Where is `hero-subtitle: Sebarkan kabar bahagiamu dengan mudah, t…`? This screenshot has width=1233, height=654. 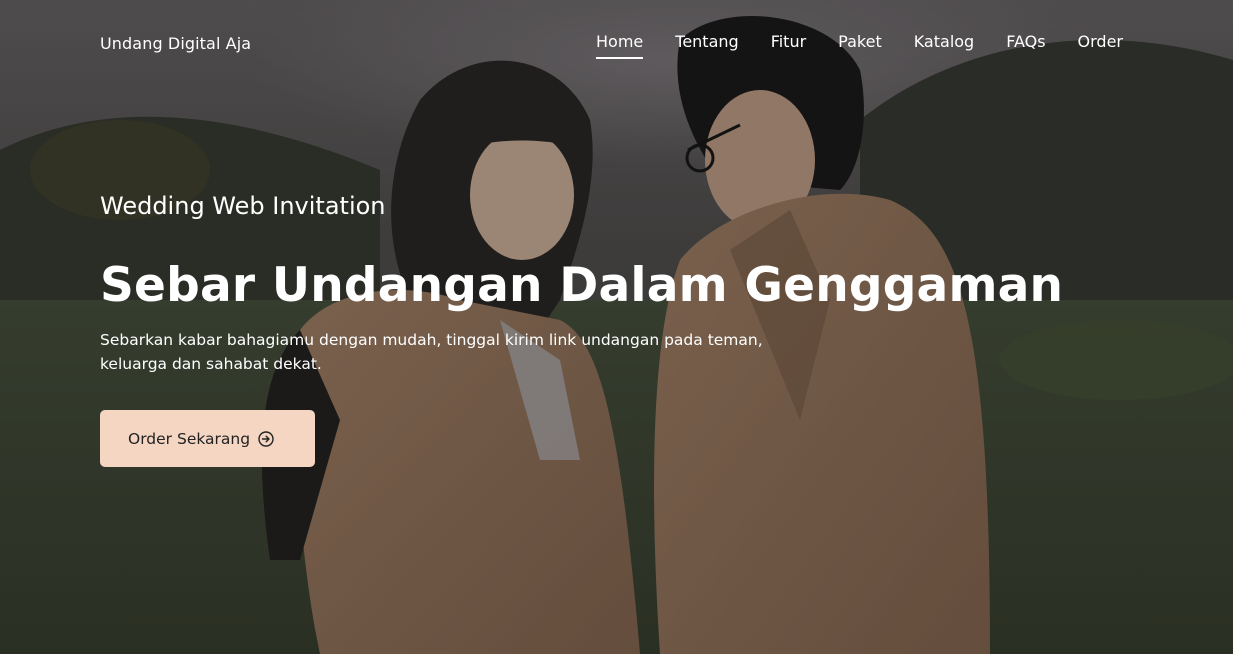
hero-subtitle: Sebarkan kabar bahagiamu dengan mudah, t… is located at coordinates (431, 352).